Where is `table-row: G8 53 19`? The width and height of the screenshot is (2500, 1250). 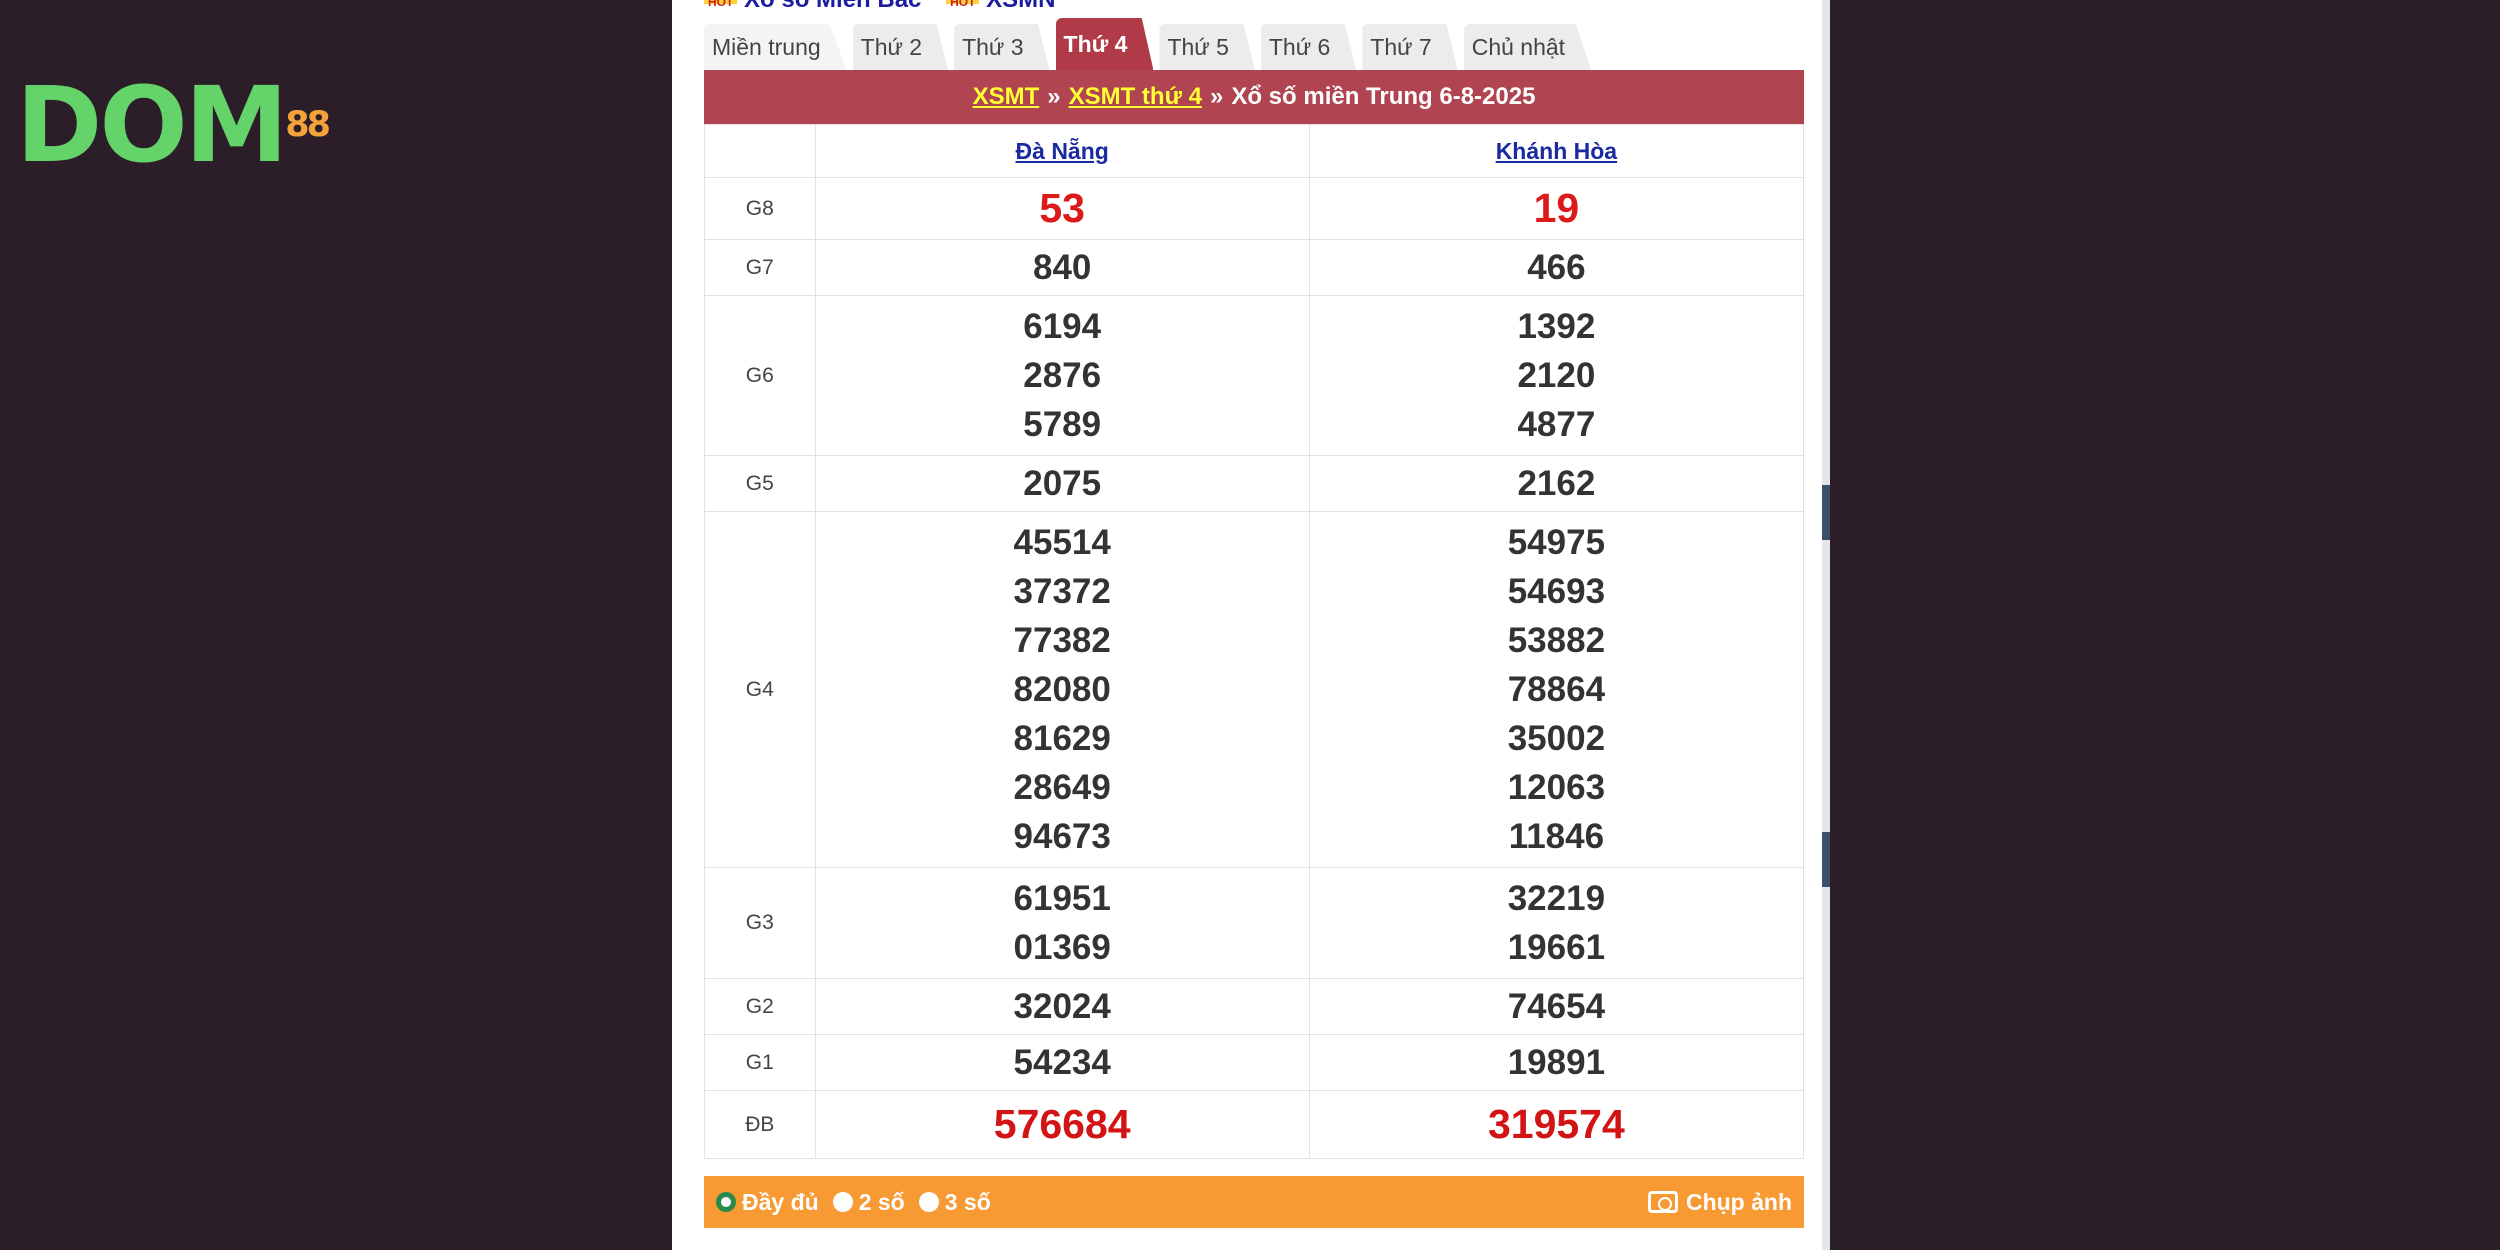
table-row: G8 53 19 is located at coordinates (1254, 208).